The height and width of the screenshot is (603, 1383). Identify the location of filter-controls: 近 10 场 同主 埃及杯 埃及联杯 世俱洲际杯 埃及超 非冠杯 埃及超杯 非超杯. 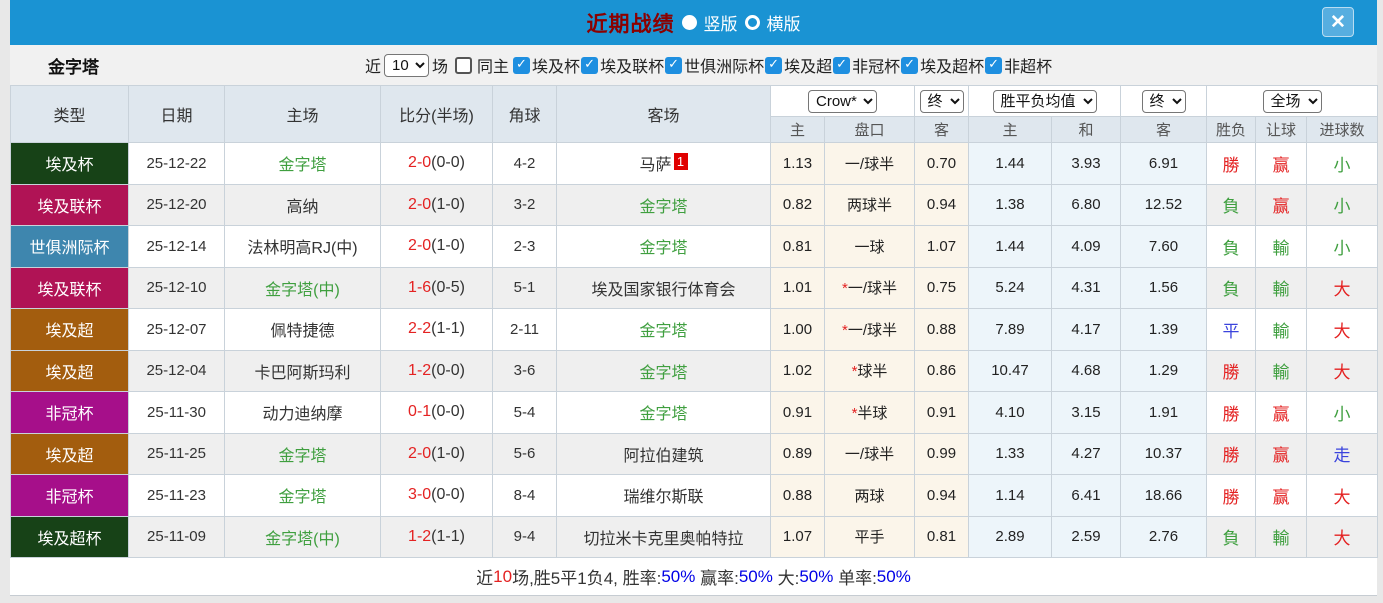
(709, 65).